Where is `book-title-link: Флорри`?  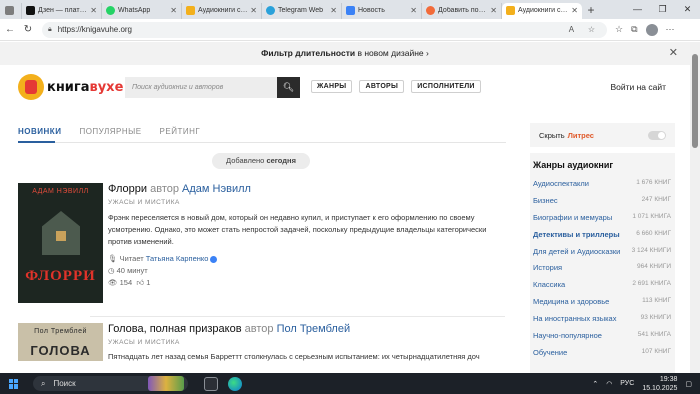
book-title-link: Флорри is located at coordinates (127, 189).